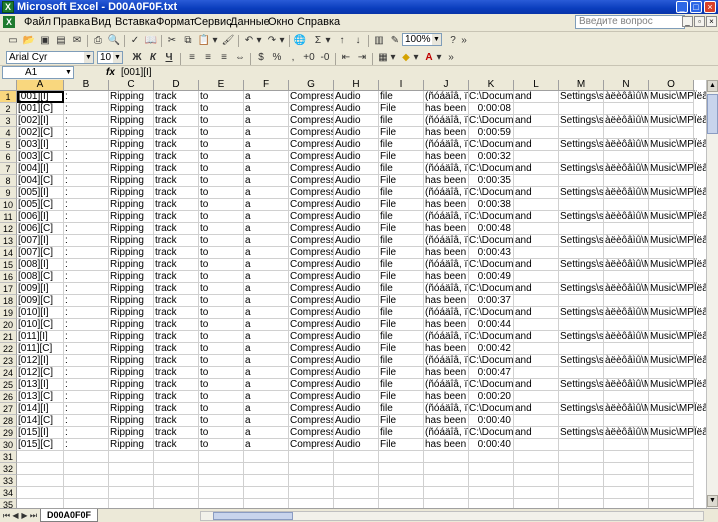  I want to click on grid-cell: [001][C], so click(40, 109).